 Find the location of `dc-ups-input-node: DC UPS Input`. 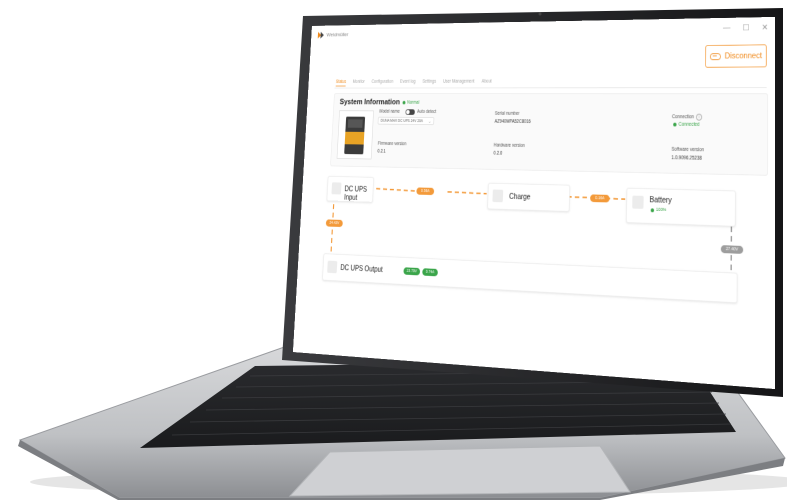

dc-ups-input-node: DC UPS Input is located at coordinates (350, 189).